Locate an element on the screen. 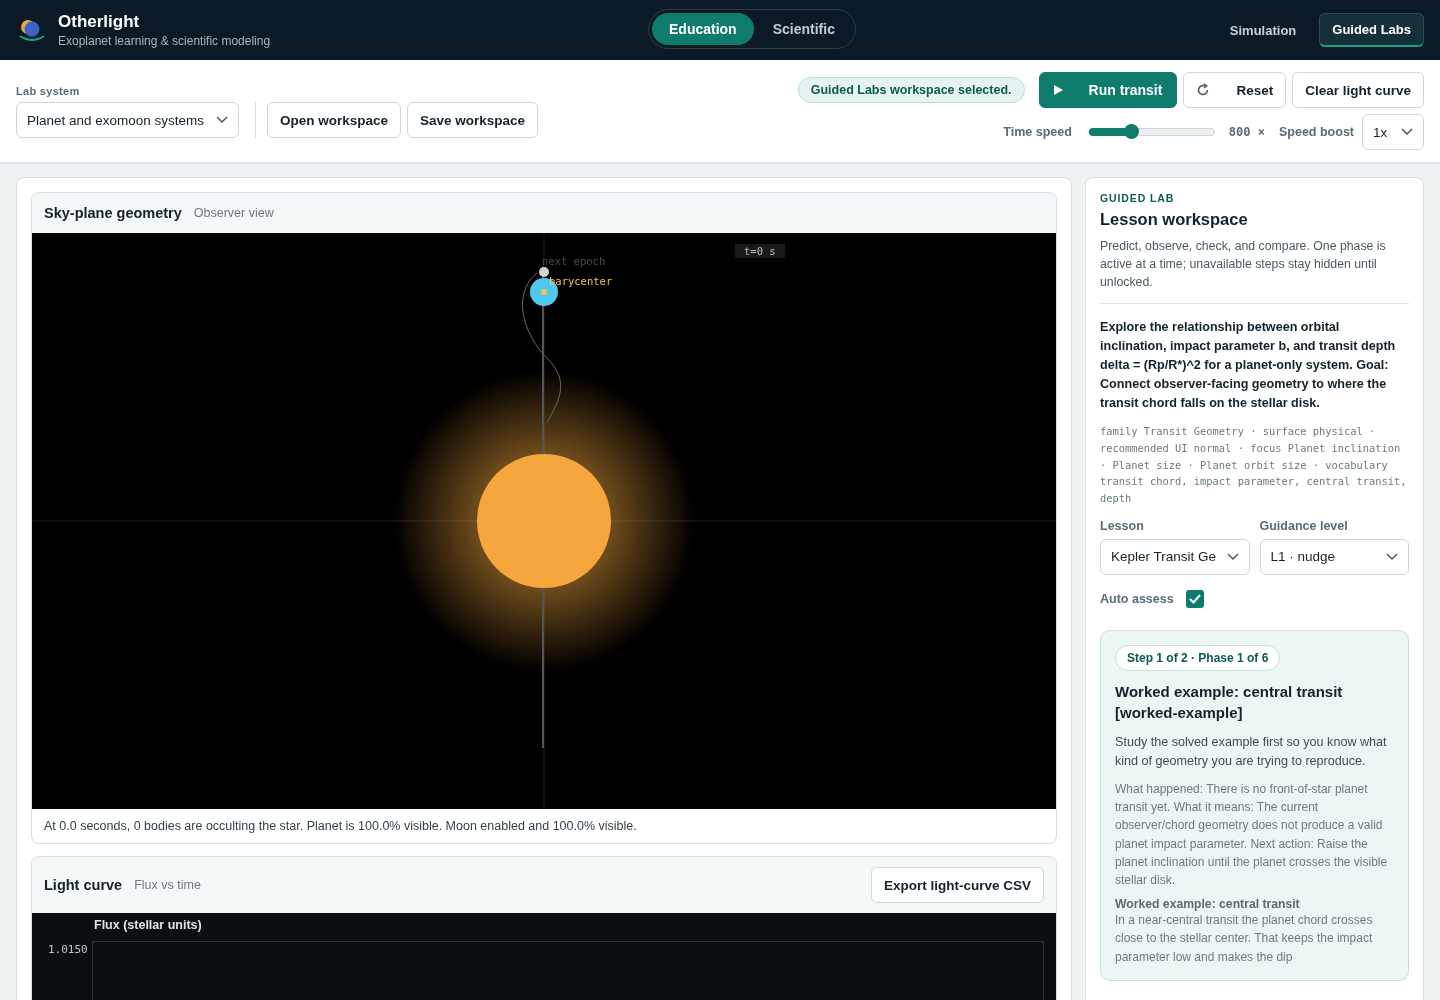  play-icon is located at coordinates (1058, 90).